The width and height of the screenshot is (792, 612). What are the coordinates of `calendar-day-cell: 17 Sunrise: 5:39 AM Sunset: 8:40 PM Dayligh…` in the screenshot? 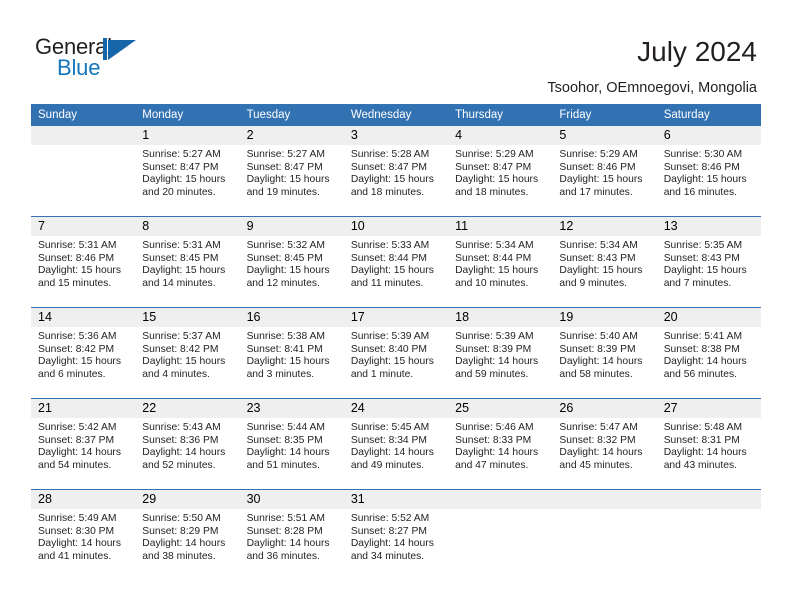 It's located at (396, 353).